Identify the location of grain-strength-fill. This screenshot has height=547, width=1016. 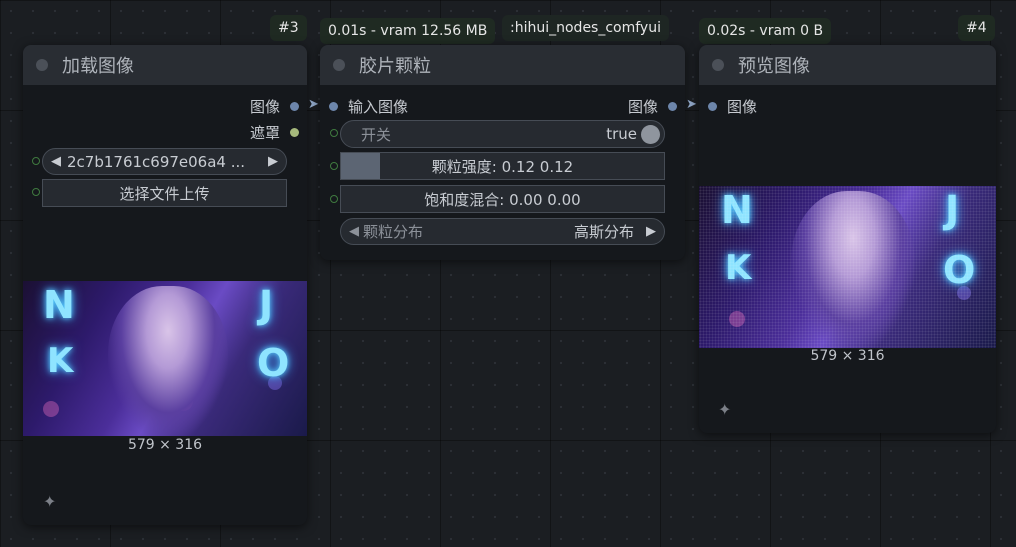
(360, 166).